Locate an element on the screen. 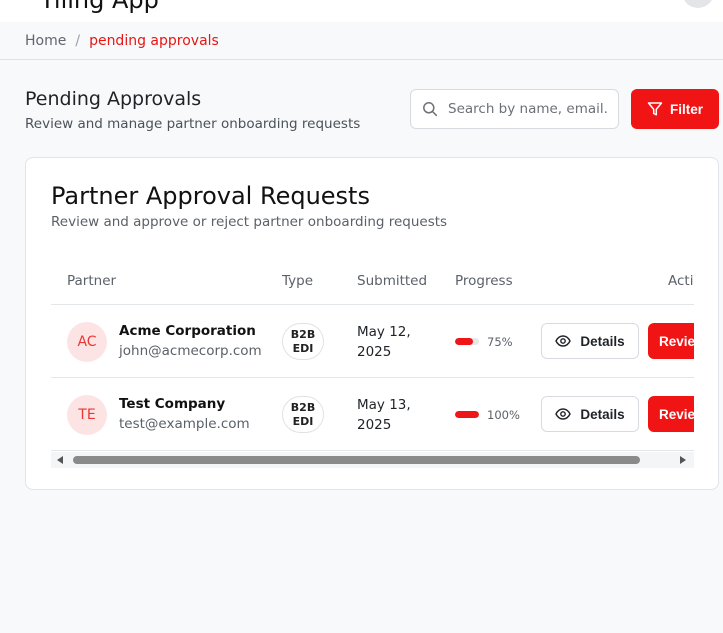  submitted-date-line1: May 12, is located at coordinates (384, 332).